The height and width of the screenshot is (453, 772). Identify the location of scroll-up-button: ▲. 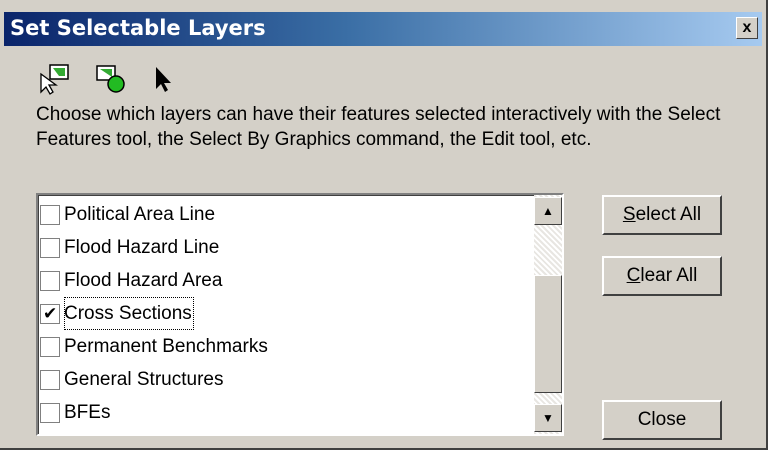
(548, 211).